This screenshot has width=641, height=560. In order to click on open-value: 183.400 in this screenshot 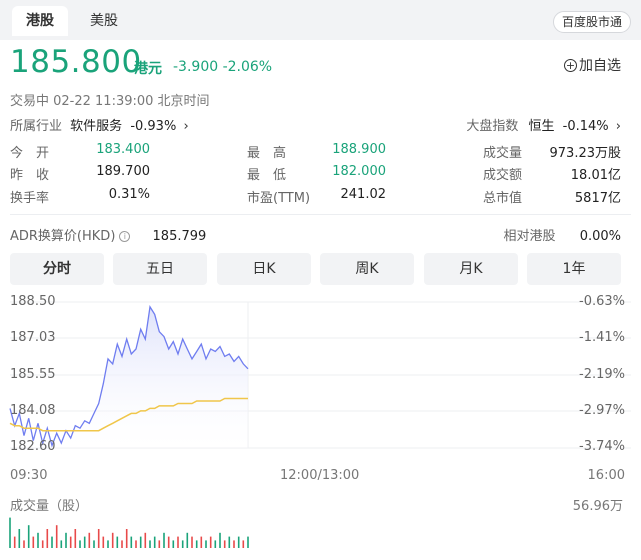, I will do `click(123, 149)`.